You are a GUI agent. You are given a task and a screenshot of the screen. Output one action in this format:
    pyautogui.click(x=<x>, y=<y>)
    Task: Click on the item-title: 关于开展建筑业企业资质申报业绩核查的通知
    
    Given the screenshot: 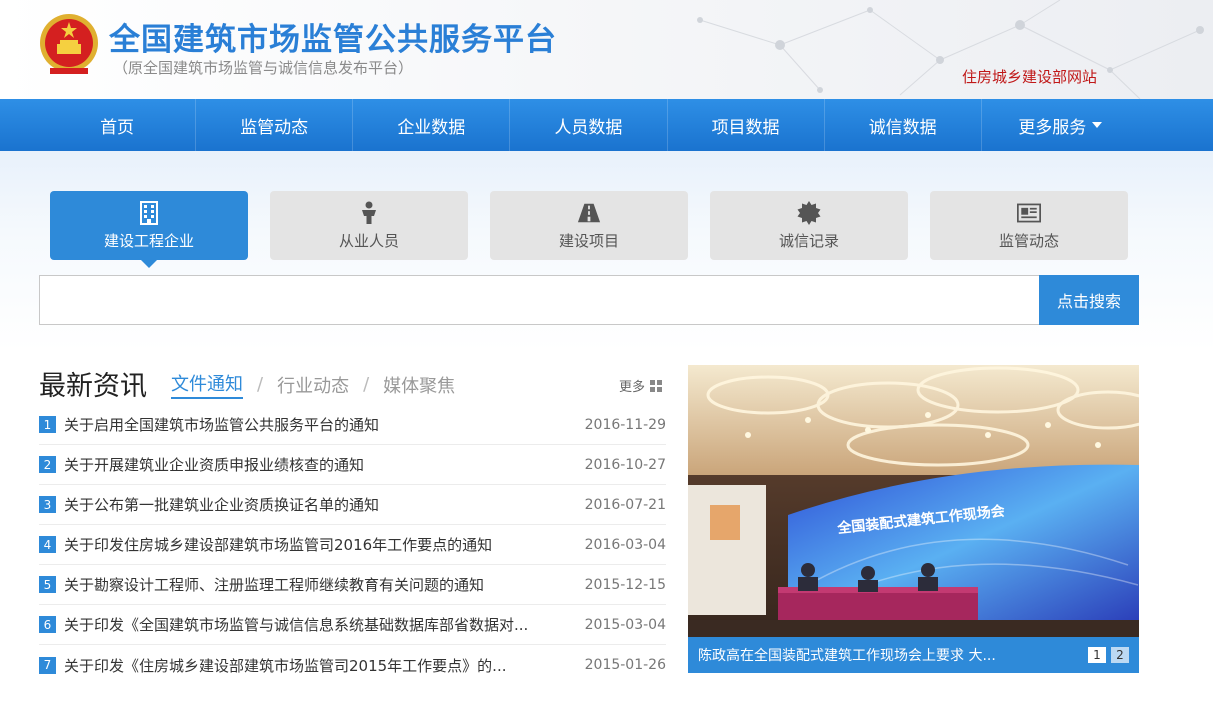 What is the action you would take?
    pyautogui.click(x=214, y=465)
    